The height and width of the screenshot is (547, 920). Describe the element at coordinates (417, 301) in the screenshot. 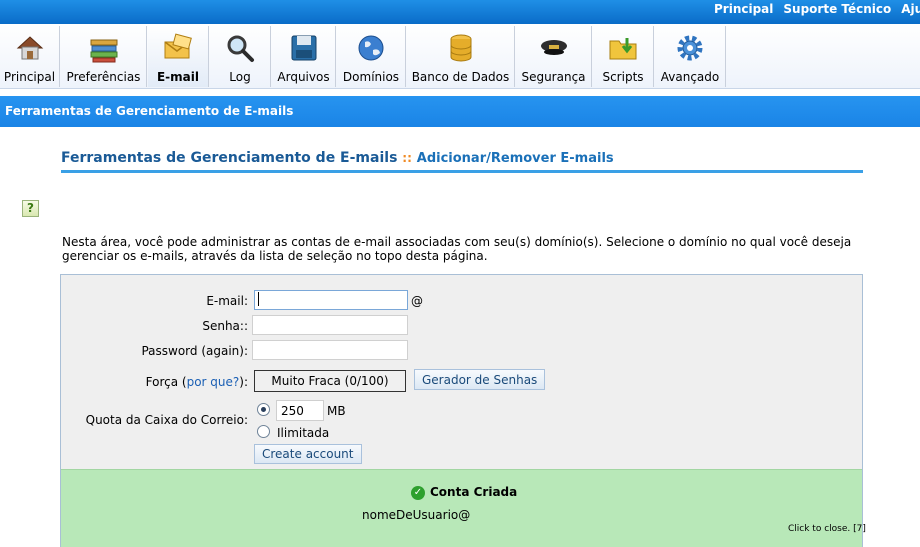

I see `at-sign: @` at that location.